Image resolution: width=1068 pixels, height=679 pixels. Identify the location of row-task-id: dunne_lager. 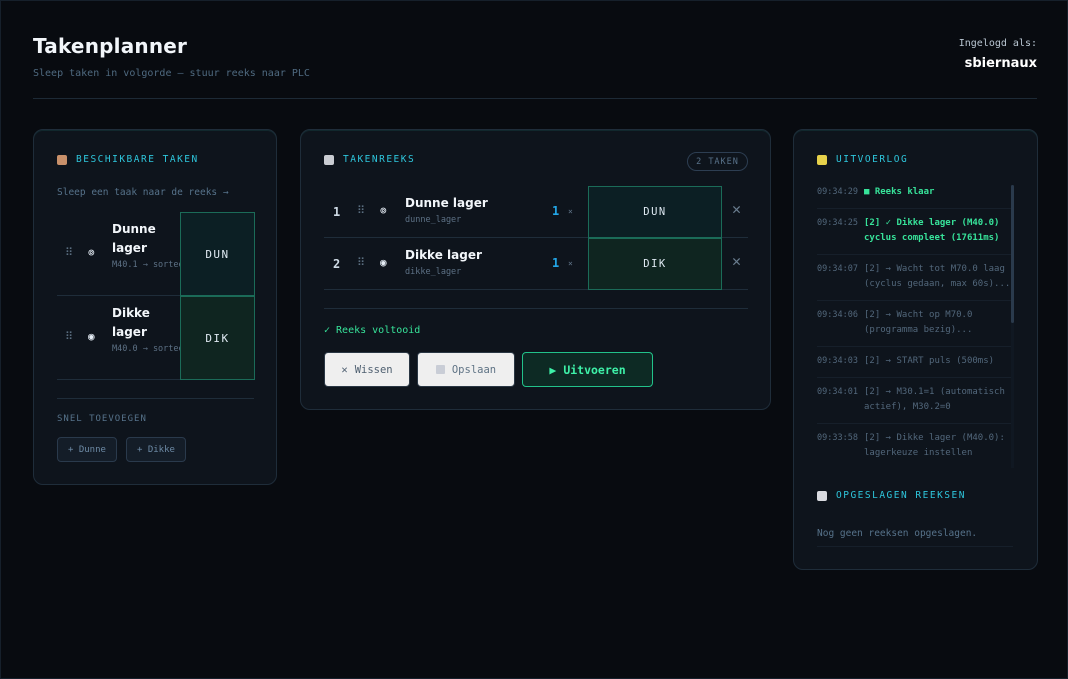
(433, 220).